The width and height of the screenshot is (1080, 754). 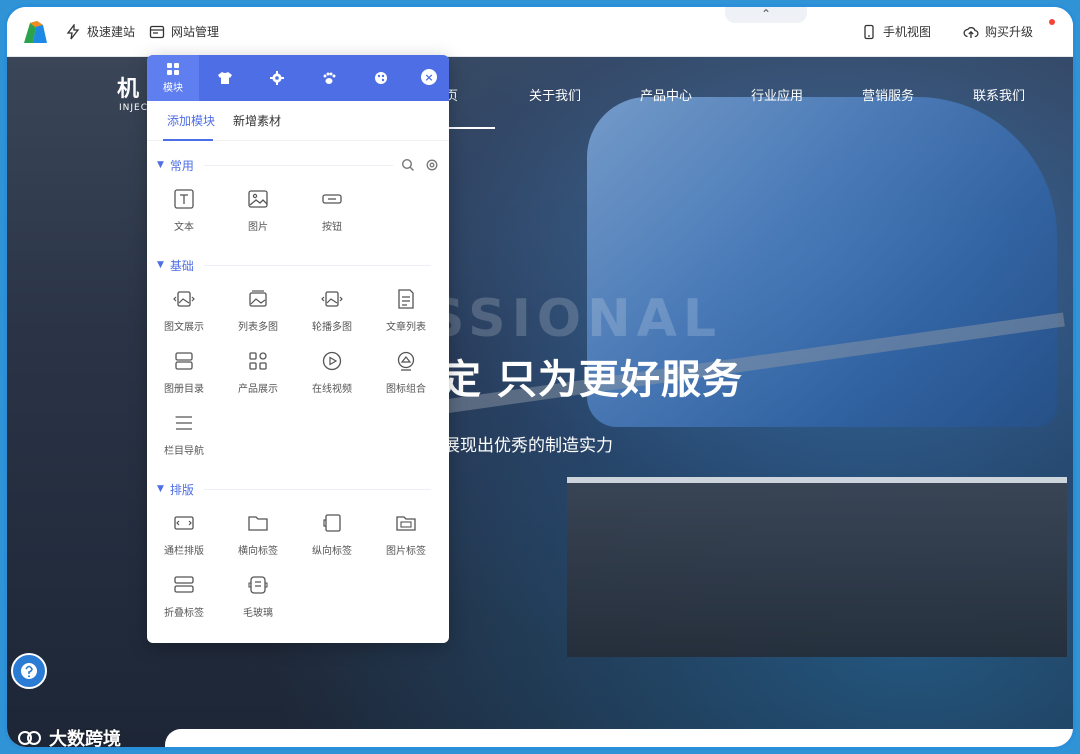 What do you see at coordinates (406, 372) in the screenshot?
I see `module-icon-combo: 图标组合` at bounding box center [406, 372].